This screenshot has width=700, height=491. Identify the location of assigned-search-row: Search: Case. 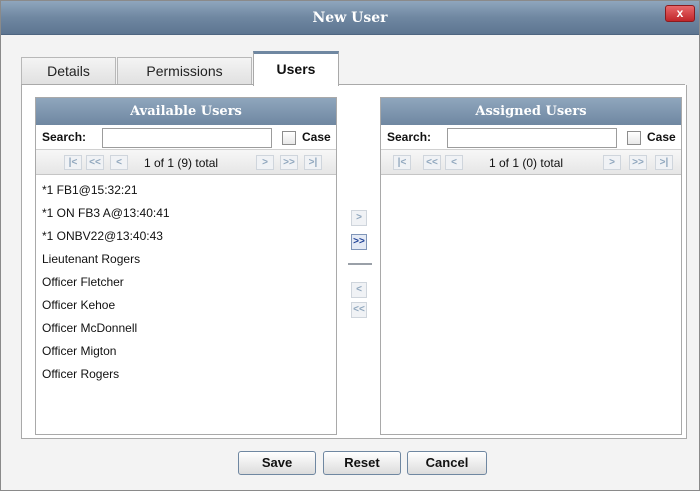
(531, 137).